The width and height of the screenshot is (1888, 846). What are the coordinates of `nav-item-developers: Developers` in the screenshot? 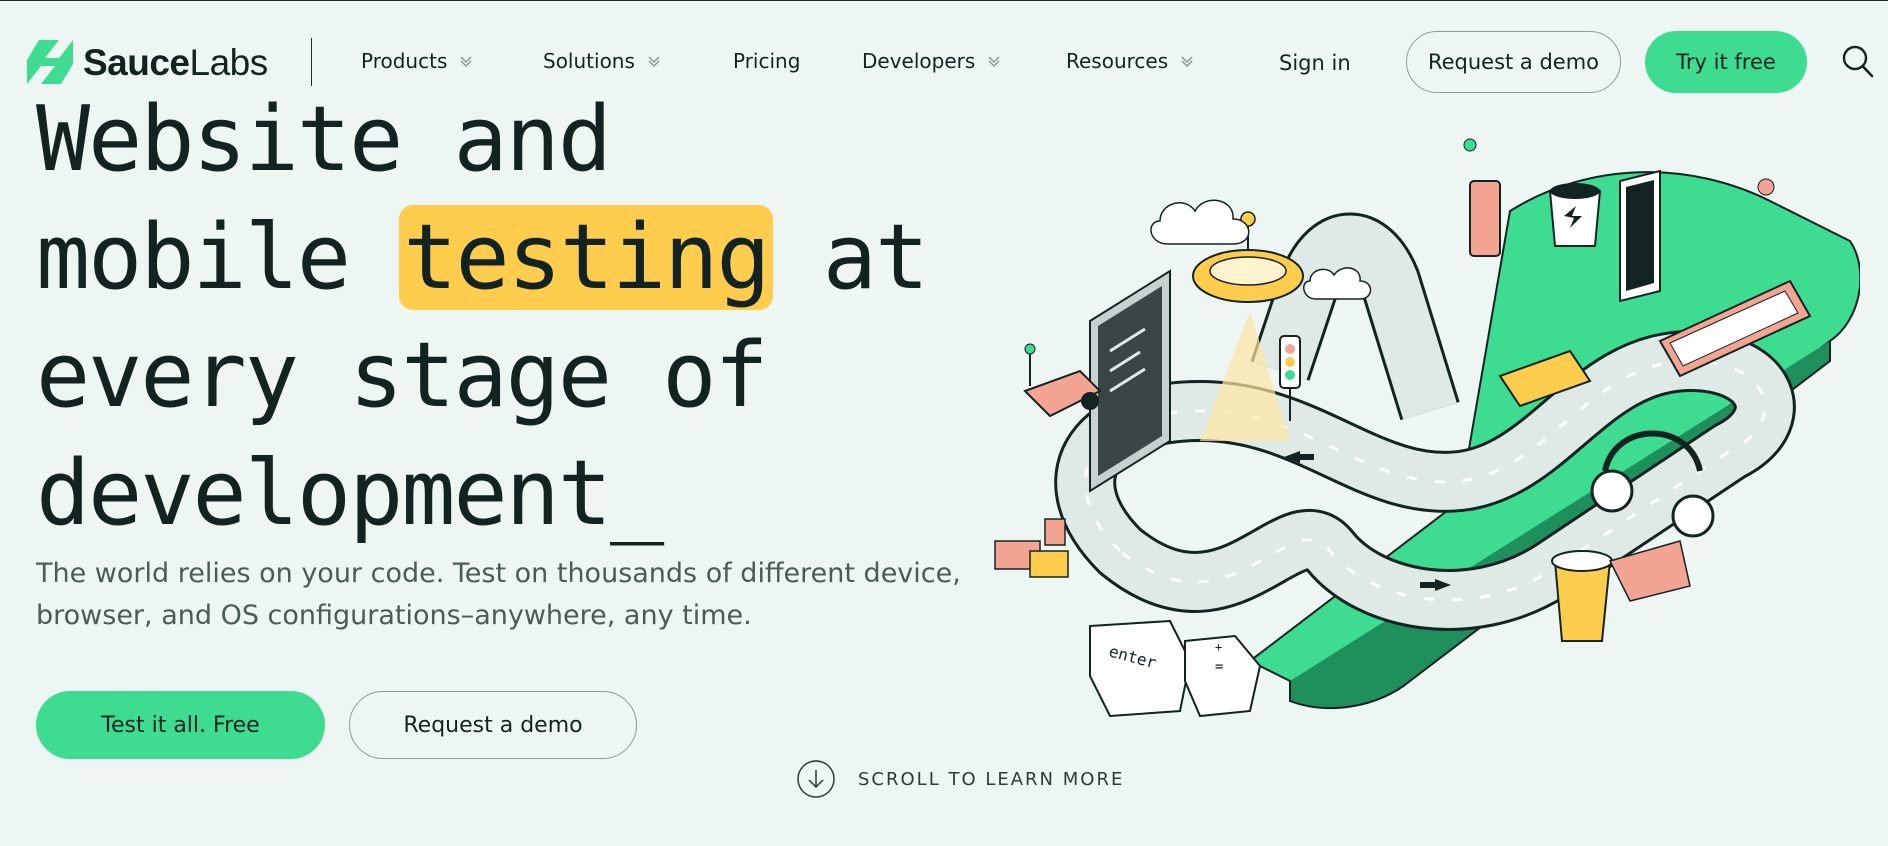 It's located at (931, 61).